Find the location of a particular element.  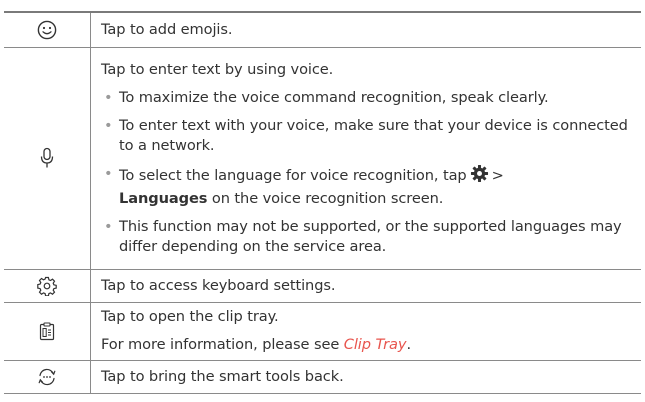

clip-tray-link: Clip Tray is located at coordinates (375, 344).